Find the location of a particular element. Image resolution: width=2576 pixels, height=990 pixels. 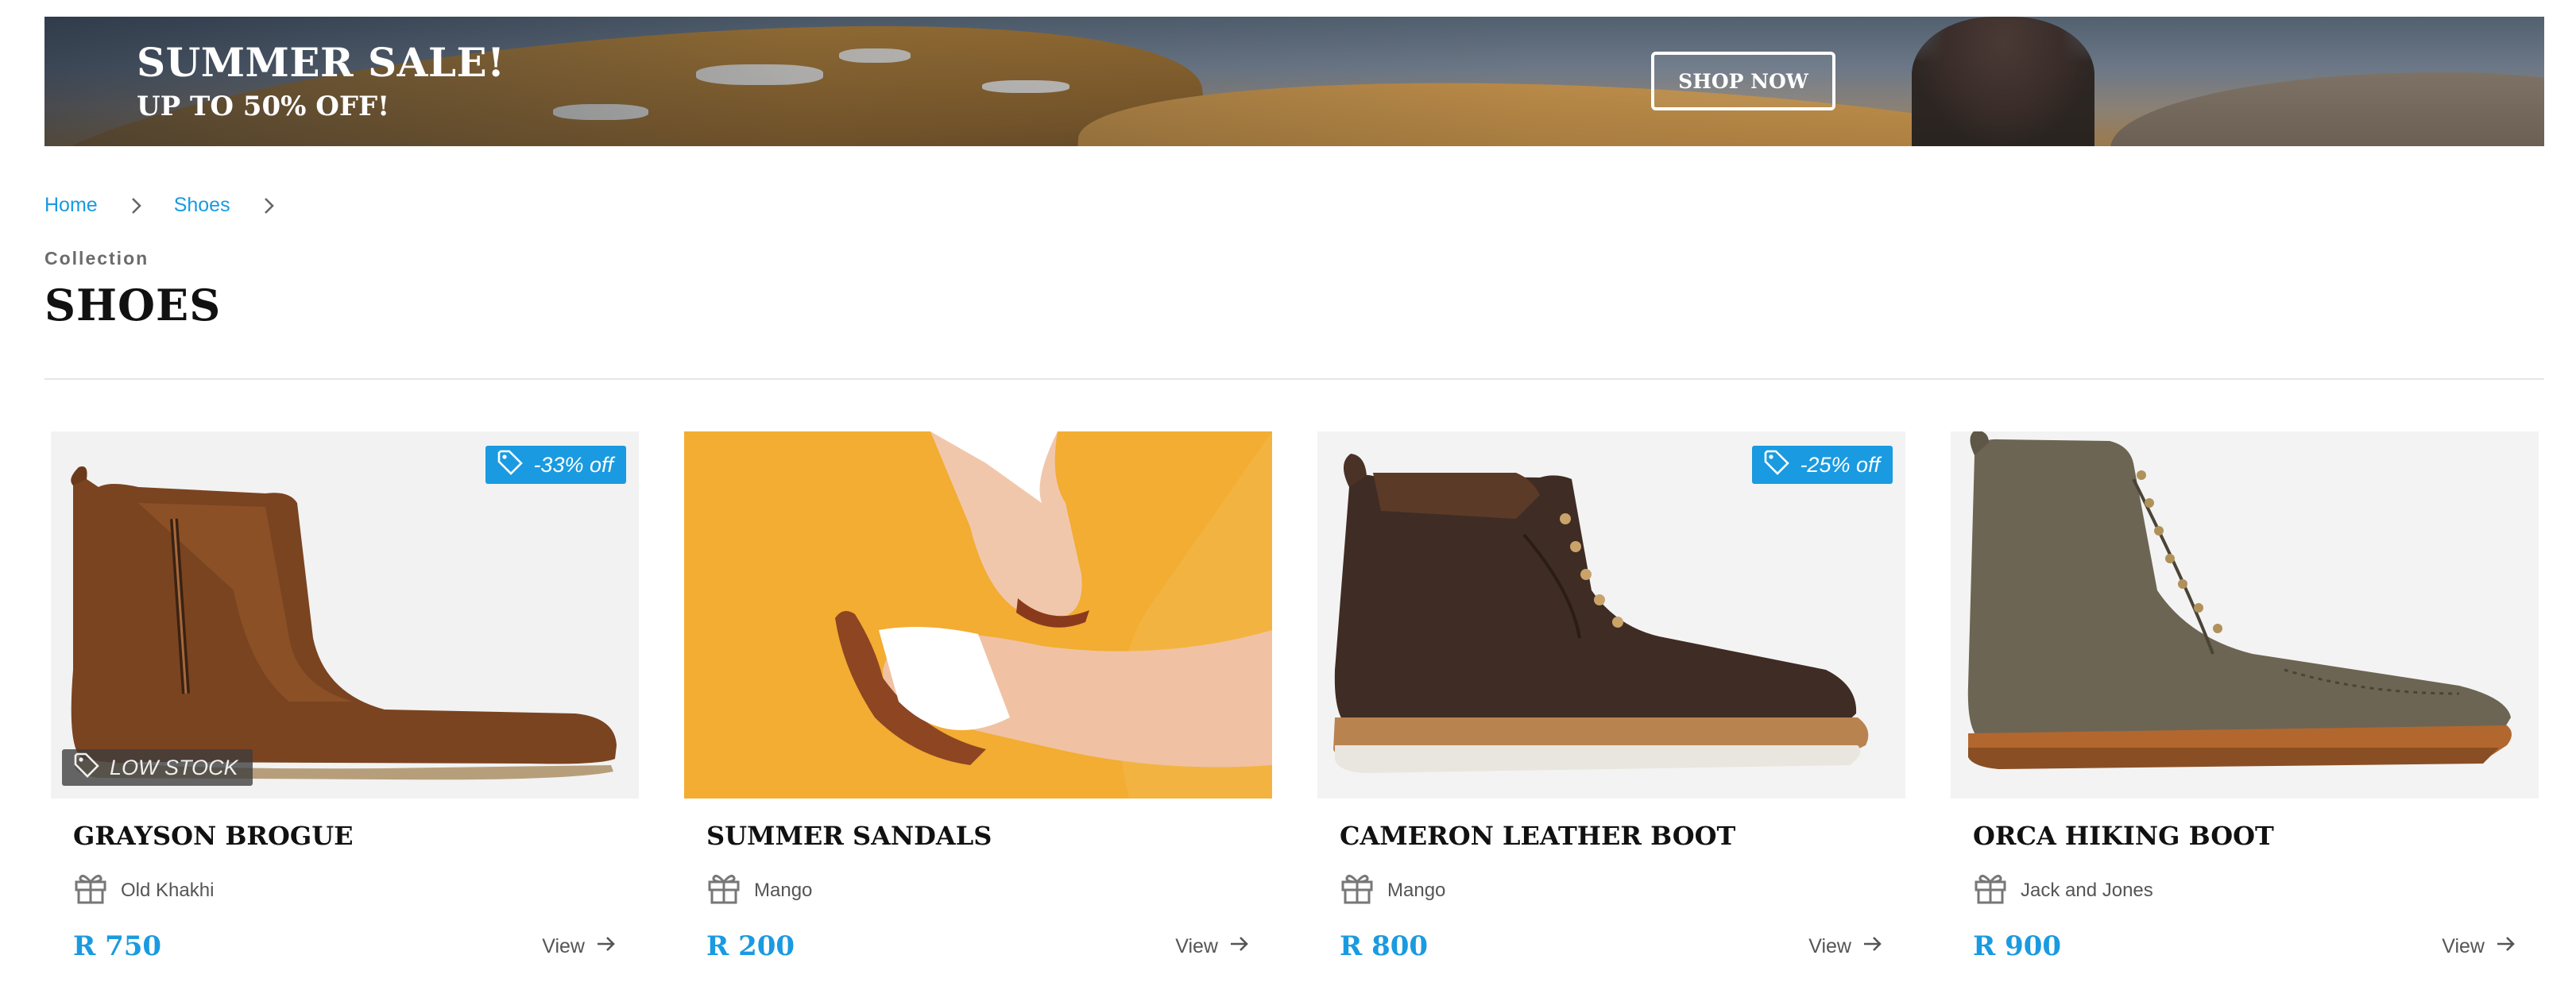

product-image: -25% off is located at coordinates (1611, 615).